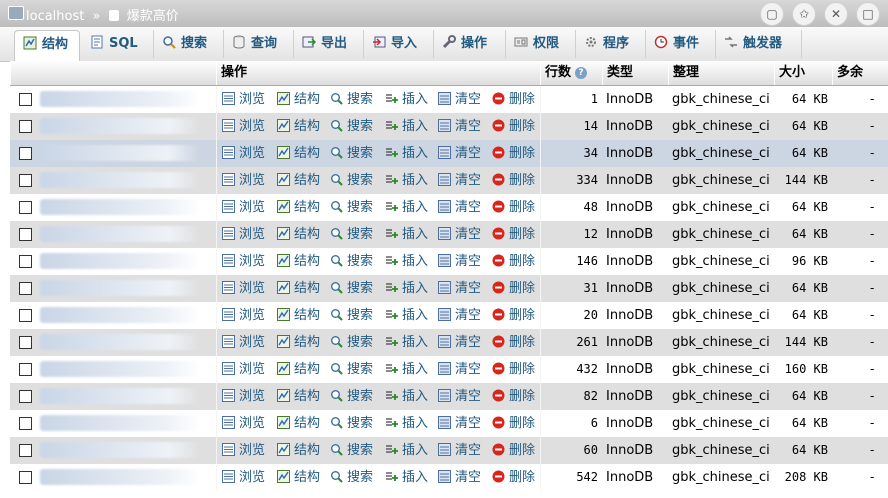 Image resolution: width=888 pixels, height=498 pixels. I want to click on tab-privileges: 权限, so click(541, 44).